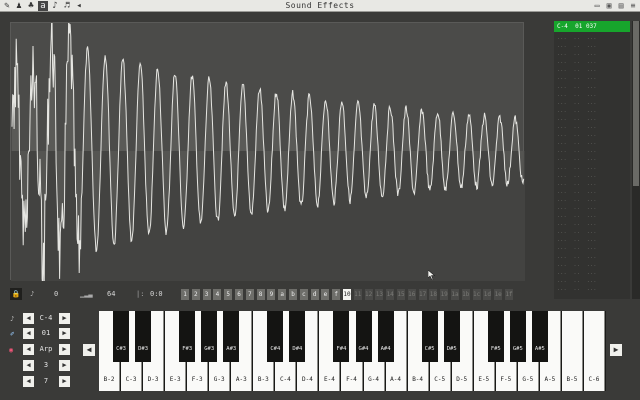  Describe the element at coordinates (293, 294) in the screenshot. I see `sfx-slot-b: b` at that location.